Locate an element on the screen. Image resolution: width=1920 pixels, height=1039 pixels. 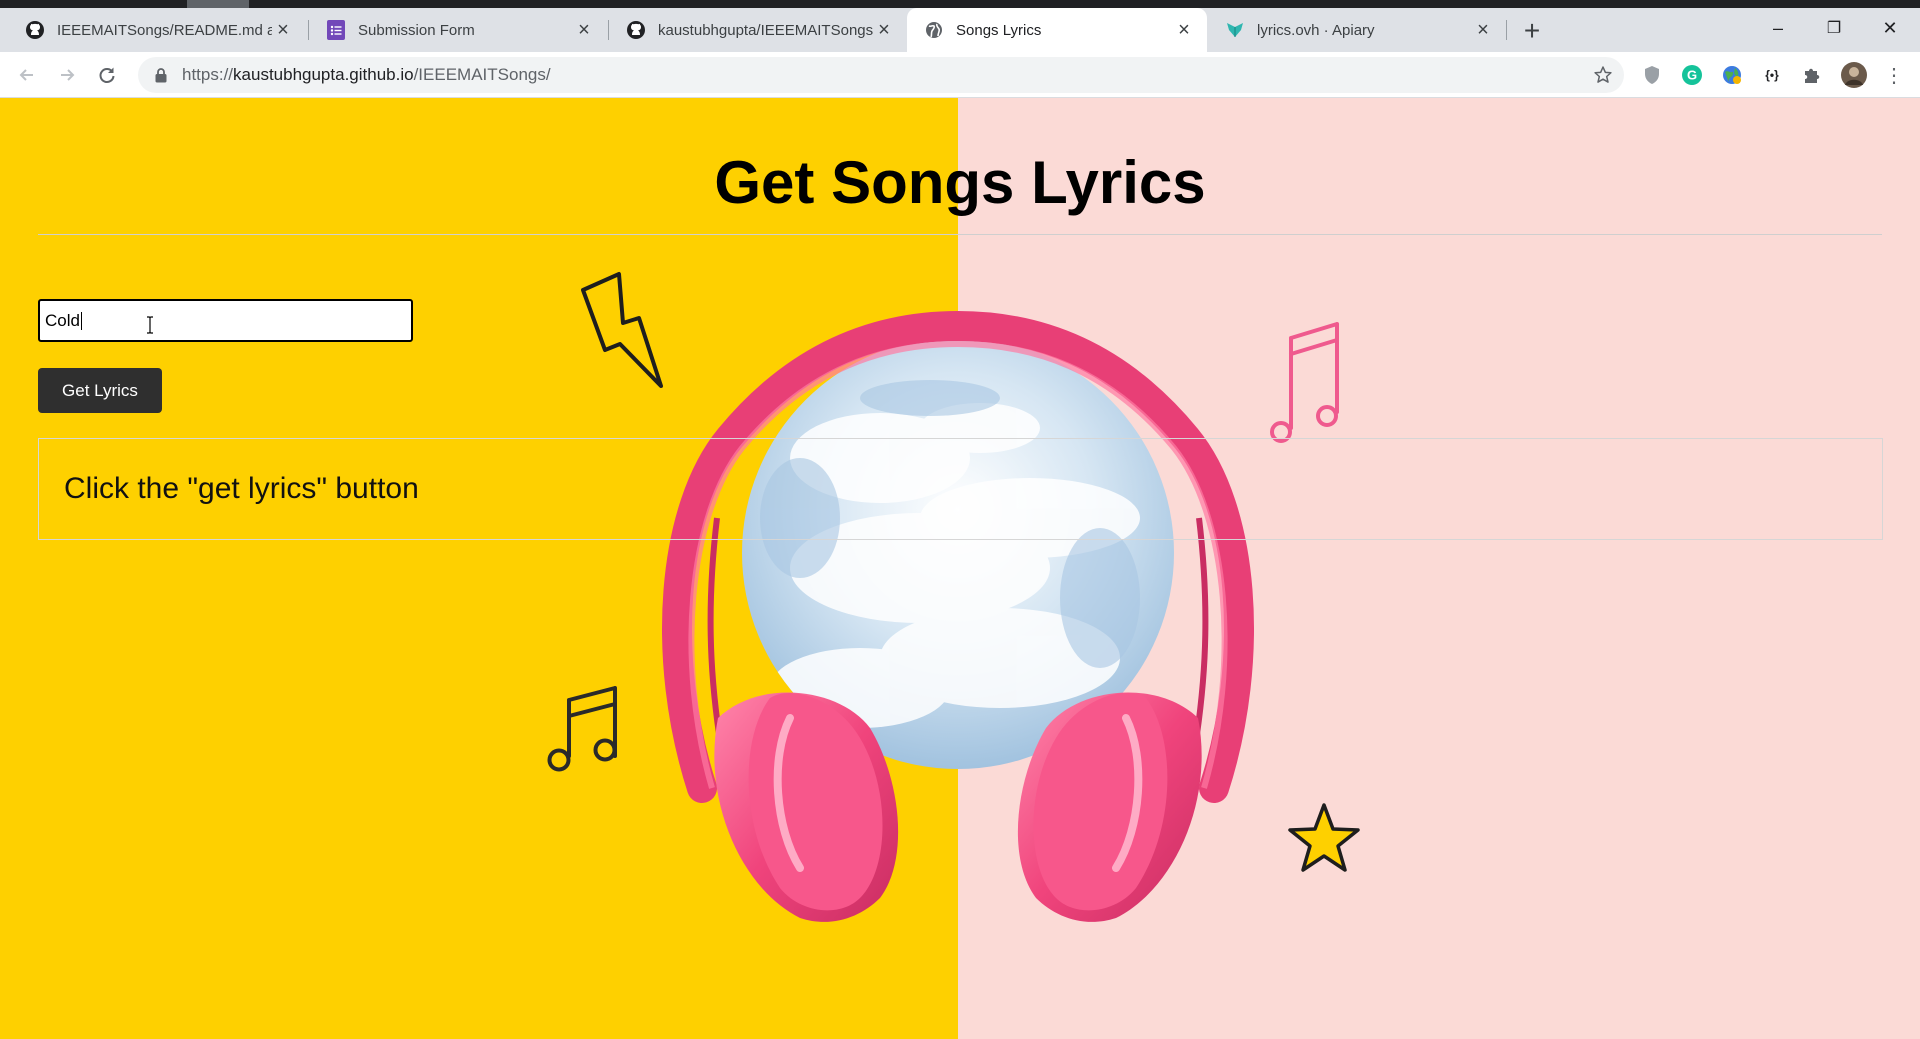
menu-kebab-icon: ⋮ is located at coordinates (1894, 75).